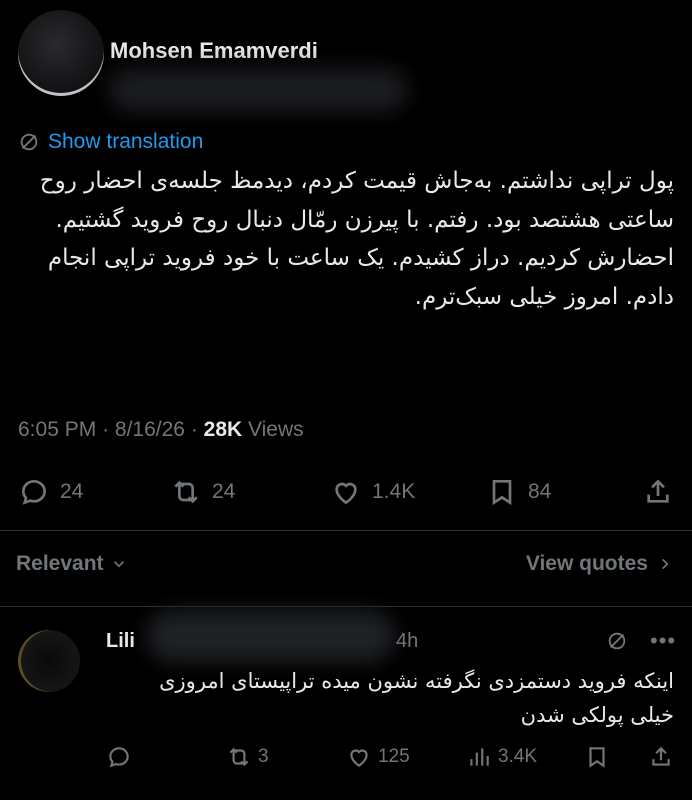  What do you see at coordinates (407, 641) in the screenshot?
I see `reply-time: 4h` at bounding box center [407, 641].